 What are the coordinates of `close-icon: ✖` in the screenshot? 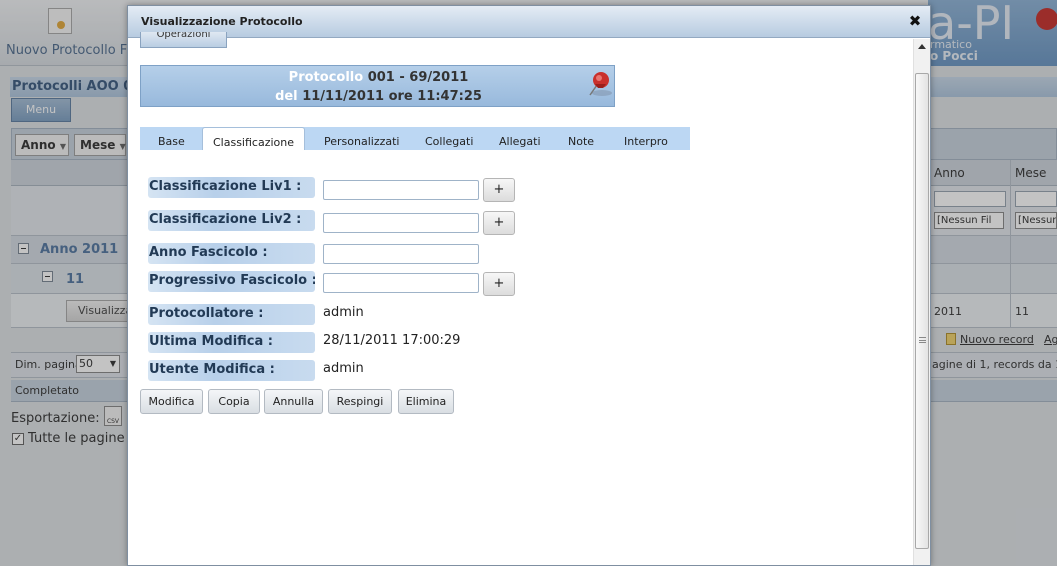 It's located at (915, 21).